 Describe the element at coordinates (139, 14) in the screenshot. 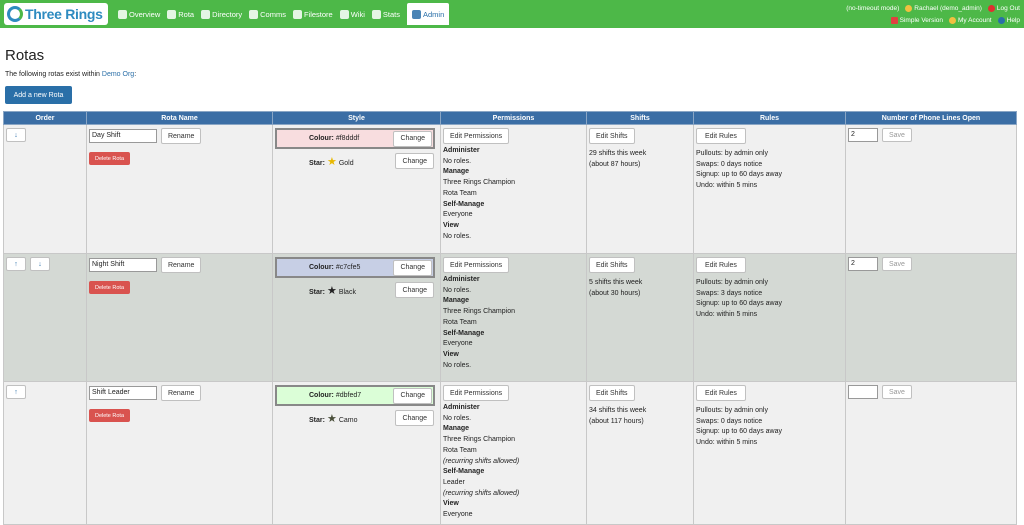

I see `nav-overview: Overview` at that location.